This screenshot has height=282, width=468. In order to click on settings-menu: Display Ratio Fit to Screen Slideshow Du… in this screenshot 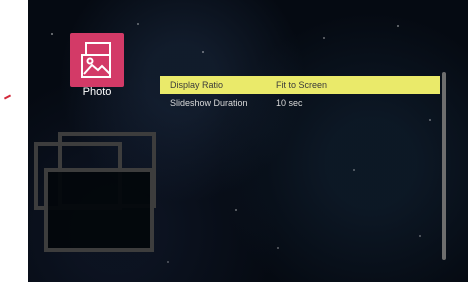, I will do `click(300, 94)`.